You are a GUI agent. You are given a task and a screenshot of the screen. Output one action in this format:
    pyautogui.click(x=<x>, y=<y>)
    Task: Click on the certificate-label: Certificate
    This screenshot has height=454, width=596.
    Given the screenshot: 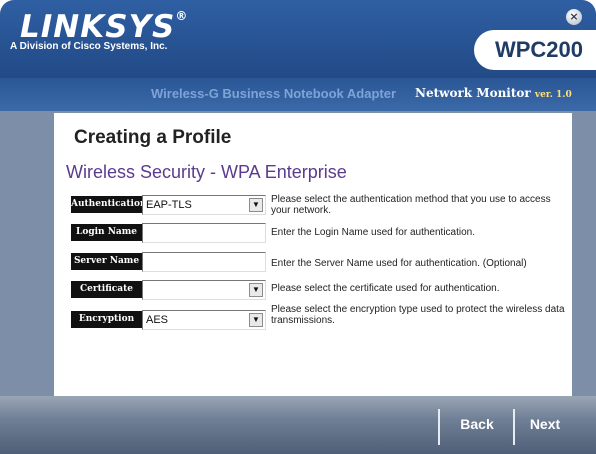 What is the action you would take?
    pyautogui.click(x=106, y=289)
    